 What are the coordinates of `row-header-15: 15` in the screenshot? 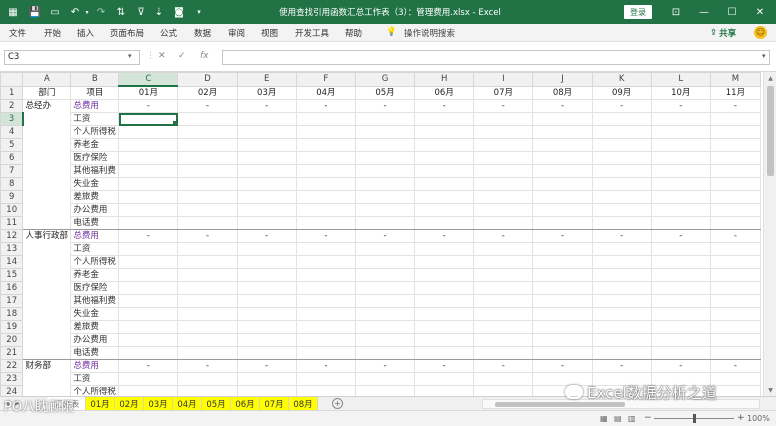 It's located at (12, 275).